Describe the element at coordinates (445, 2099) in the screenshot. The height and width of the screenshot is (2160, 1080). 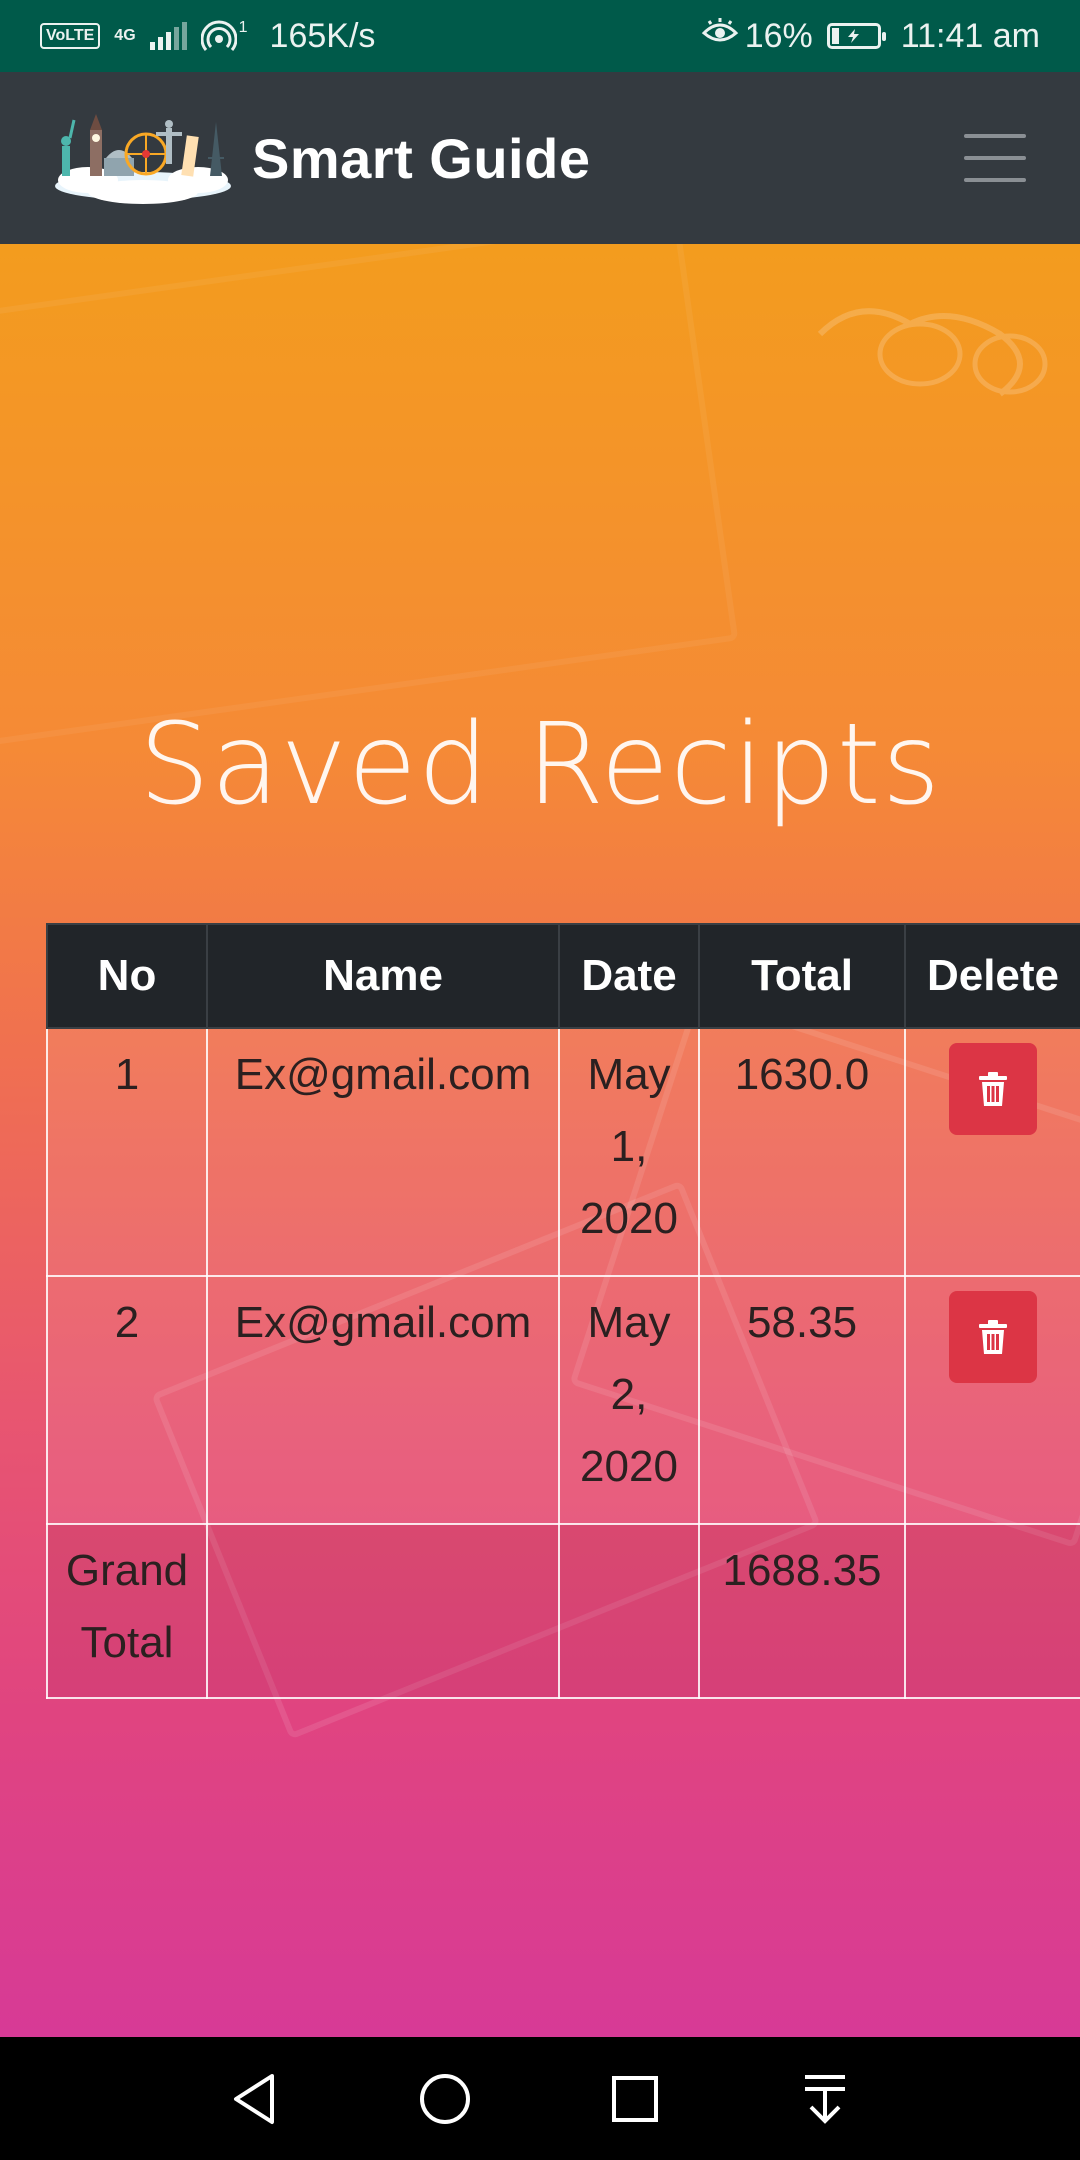
I see `home-icon` at that location.